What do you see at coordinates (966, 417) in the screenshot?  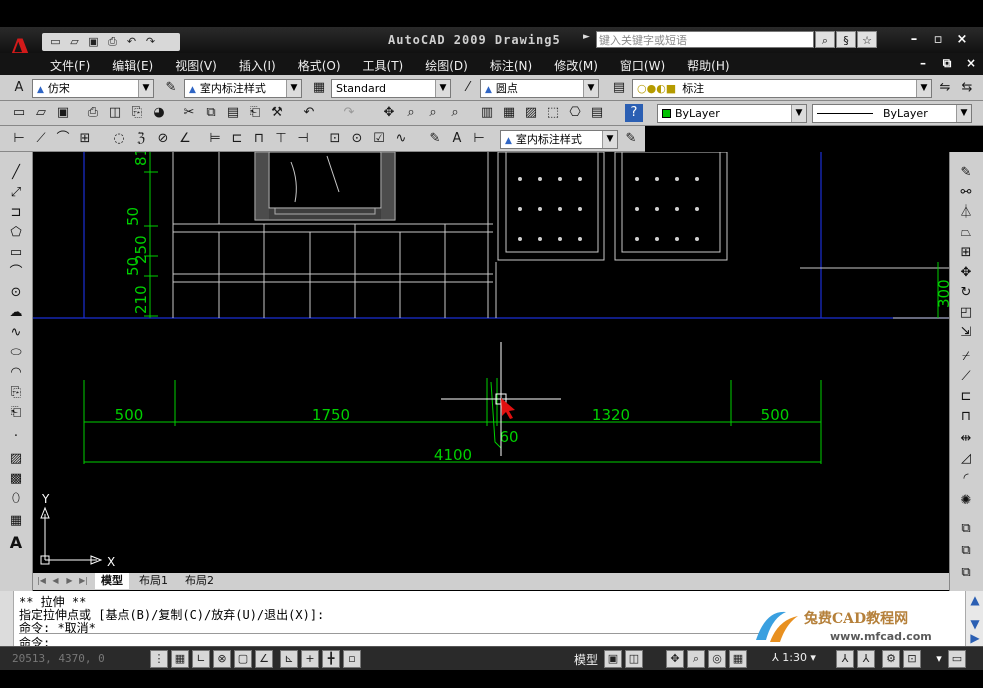 I see `break-icon: ⊓` at bounding box center [966, 417].